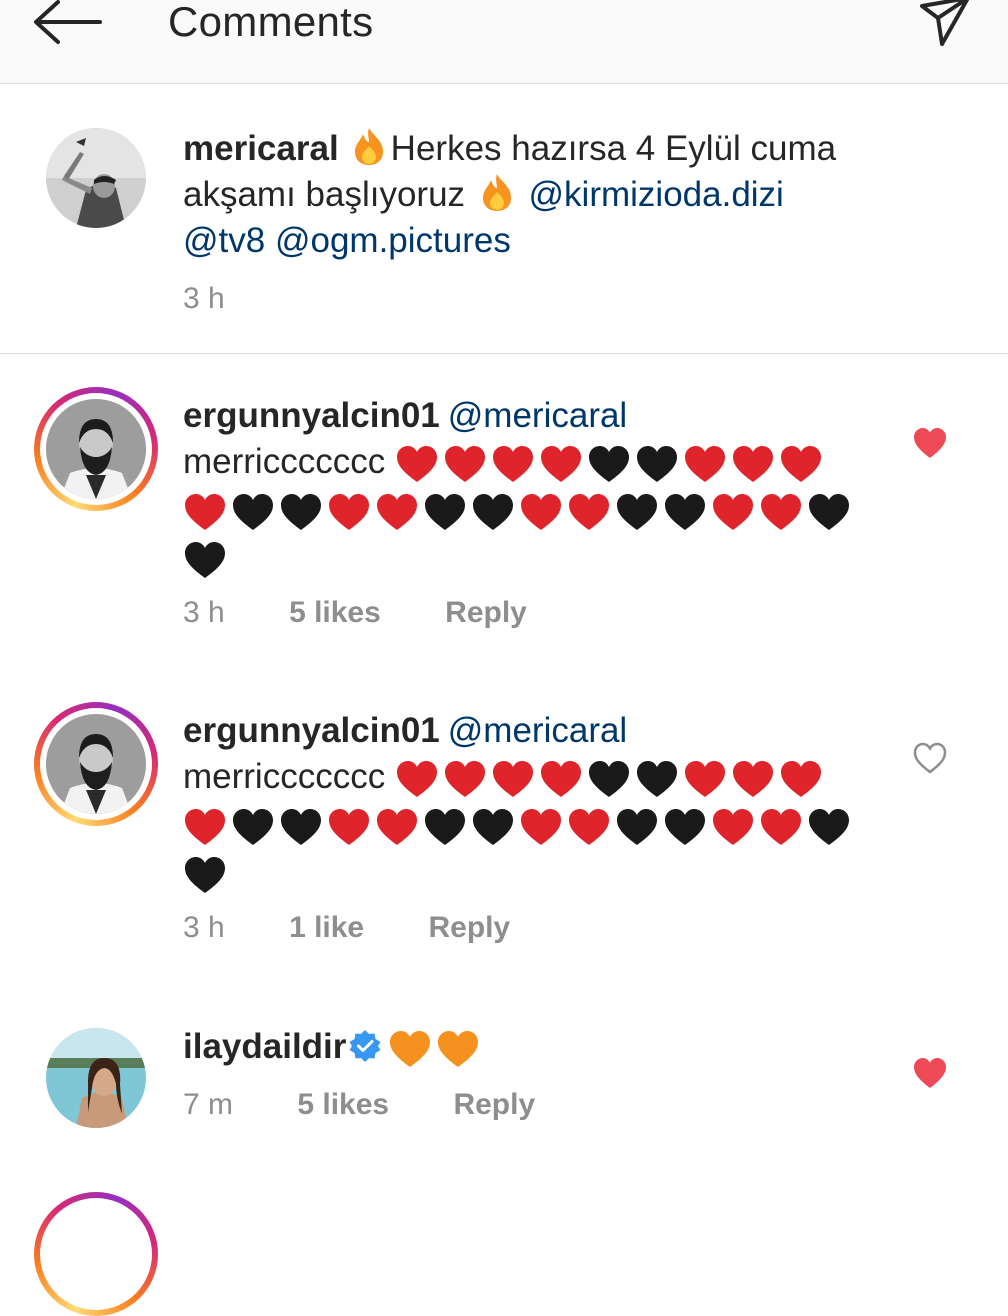  Describe the element at coordinates (261, 148) in the screenshot. I see `caption-username: mericaral` at that location.